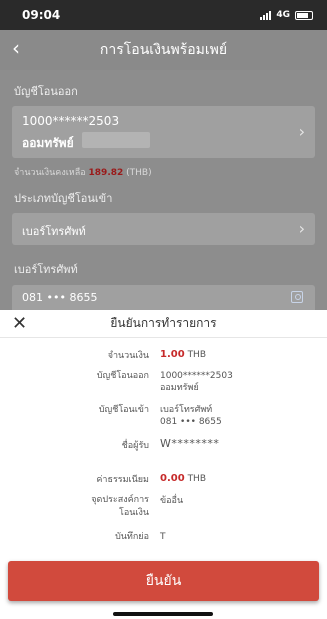  What do you see at coordinates (172, 478) in the screenshot?
I see `fee-number: 0.00` at bounding box center [172, 478].